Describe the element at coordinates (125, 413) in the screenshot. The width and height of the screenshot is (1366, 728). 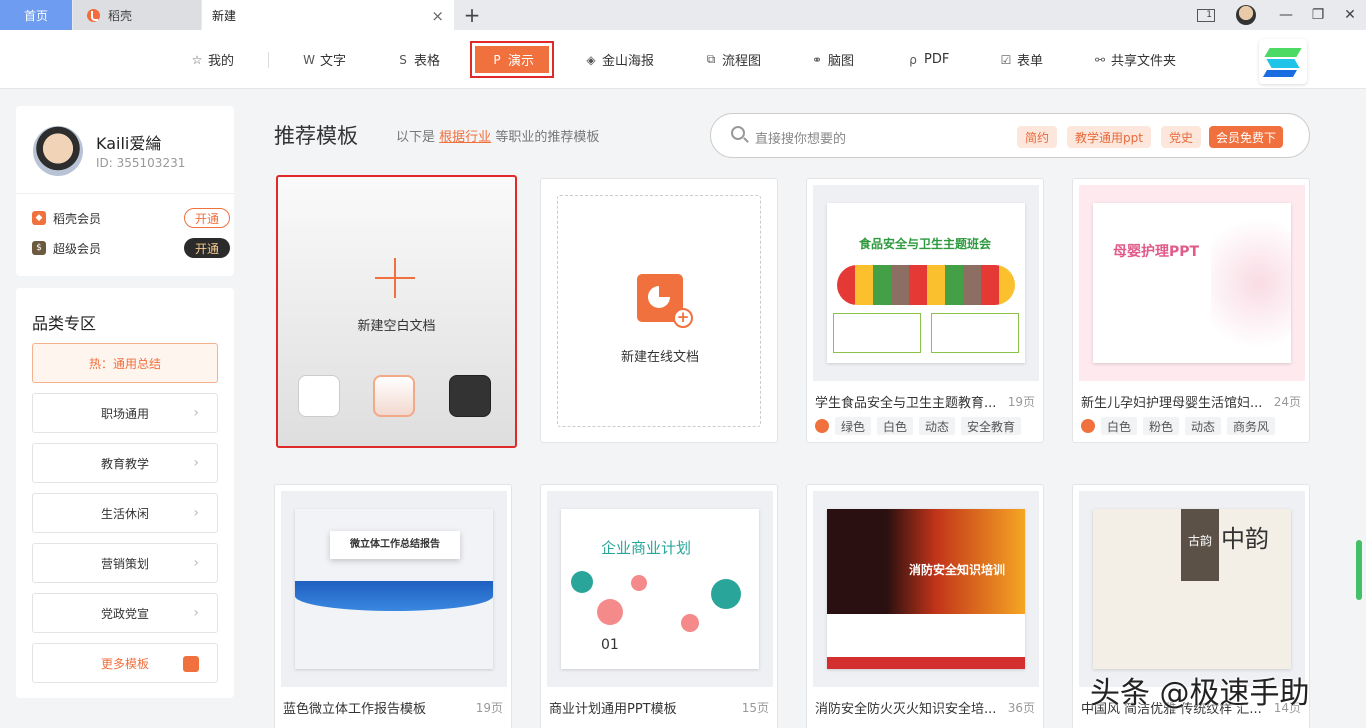
I see `category-item-workplace: 职场通用 ›` at that location.